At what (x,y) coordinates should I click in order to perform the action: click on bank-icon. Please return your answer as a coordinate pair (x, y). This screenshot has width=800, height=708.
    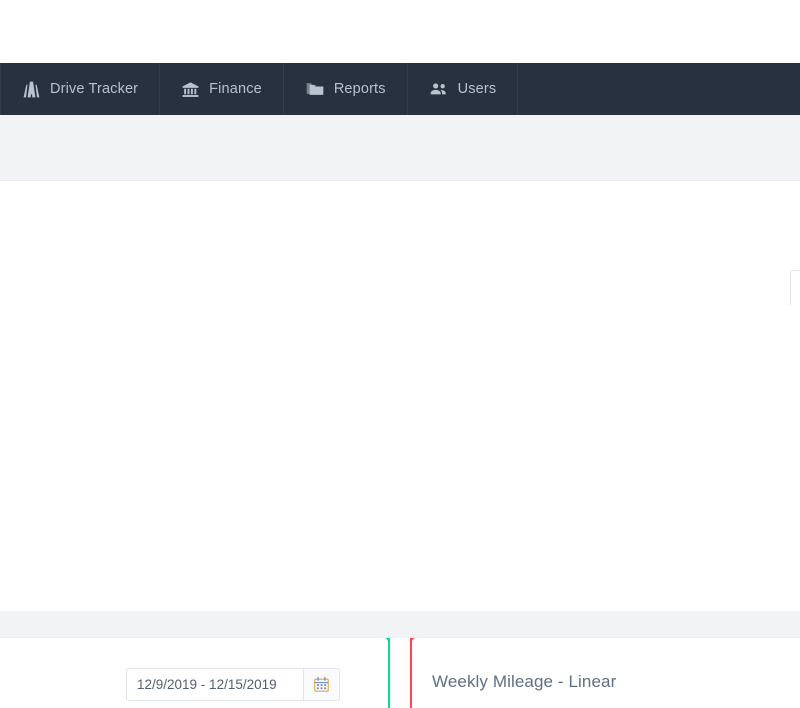
    Looking at the image, I should click on (190, 89).